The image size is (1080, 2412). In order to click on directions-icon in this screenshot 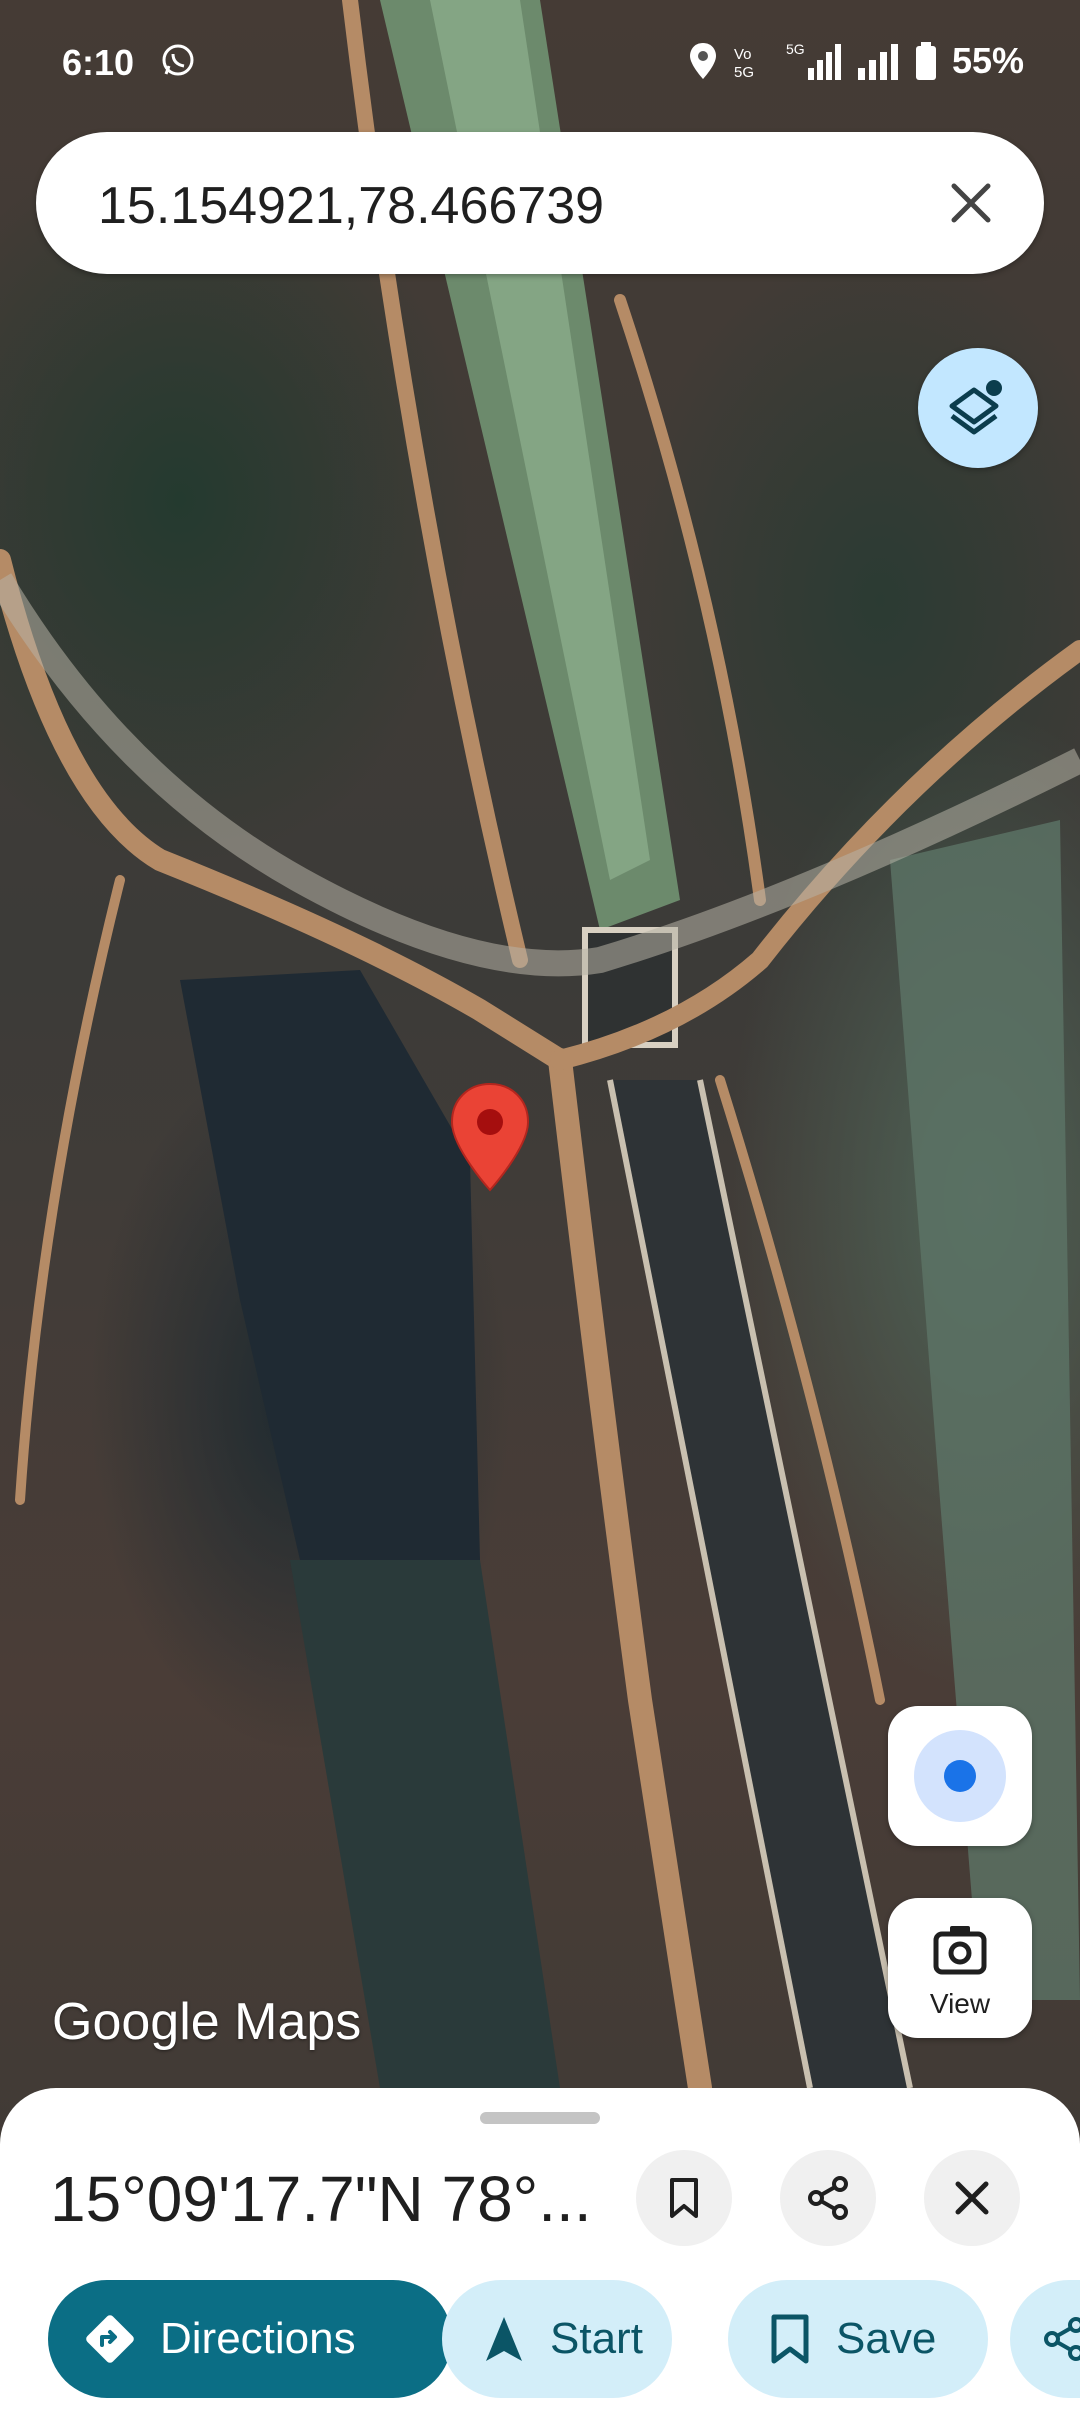, I will do `click(110, 2339)`.